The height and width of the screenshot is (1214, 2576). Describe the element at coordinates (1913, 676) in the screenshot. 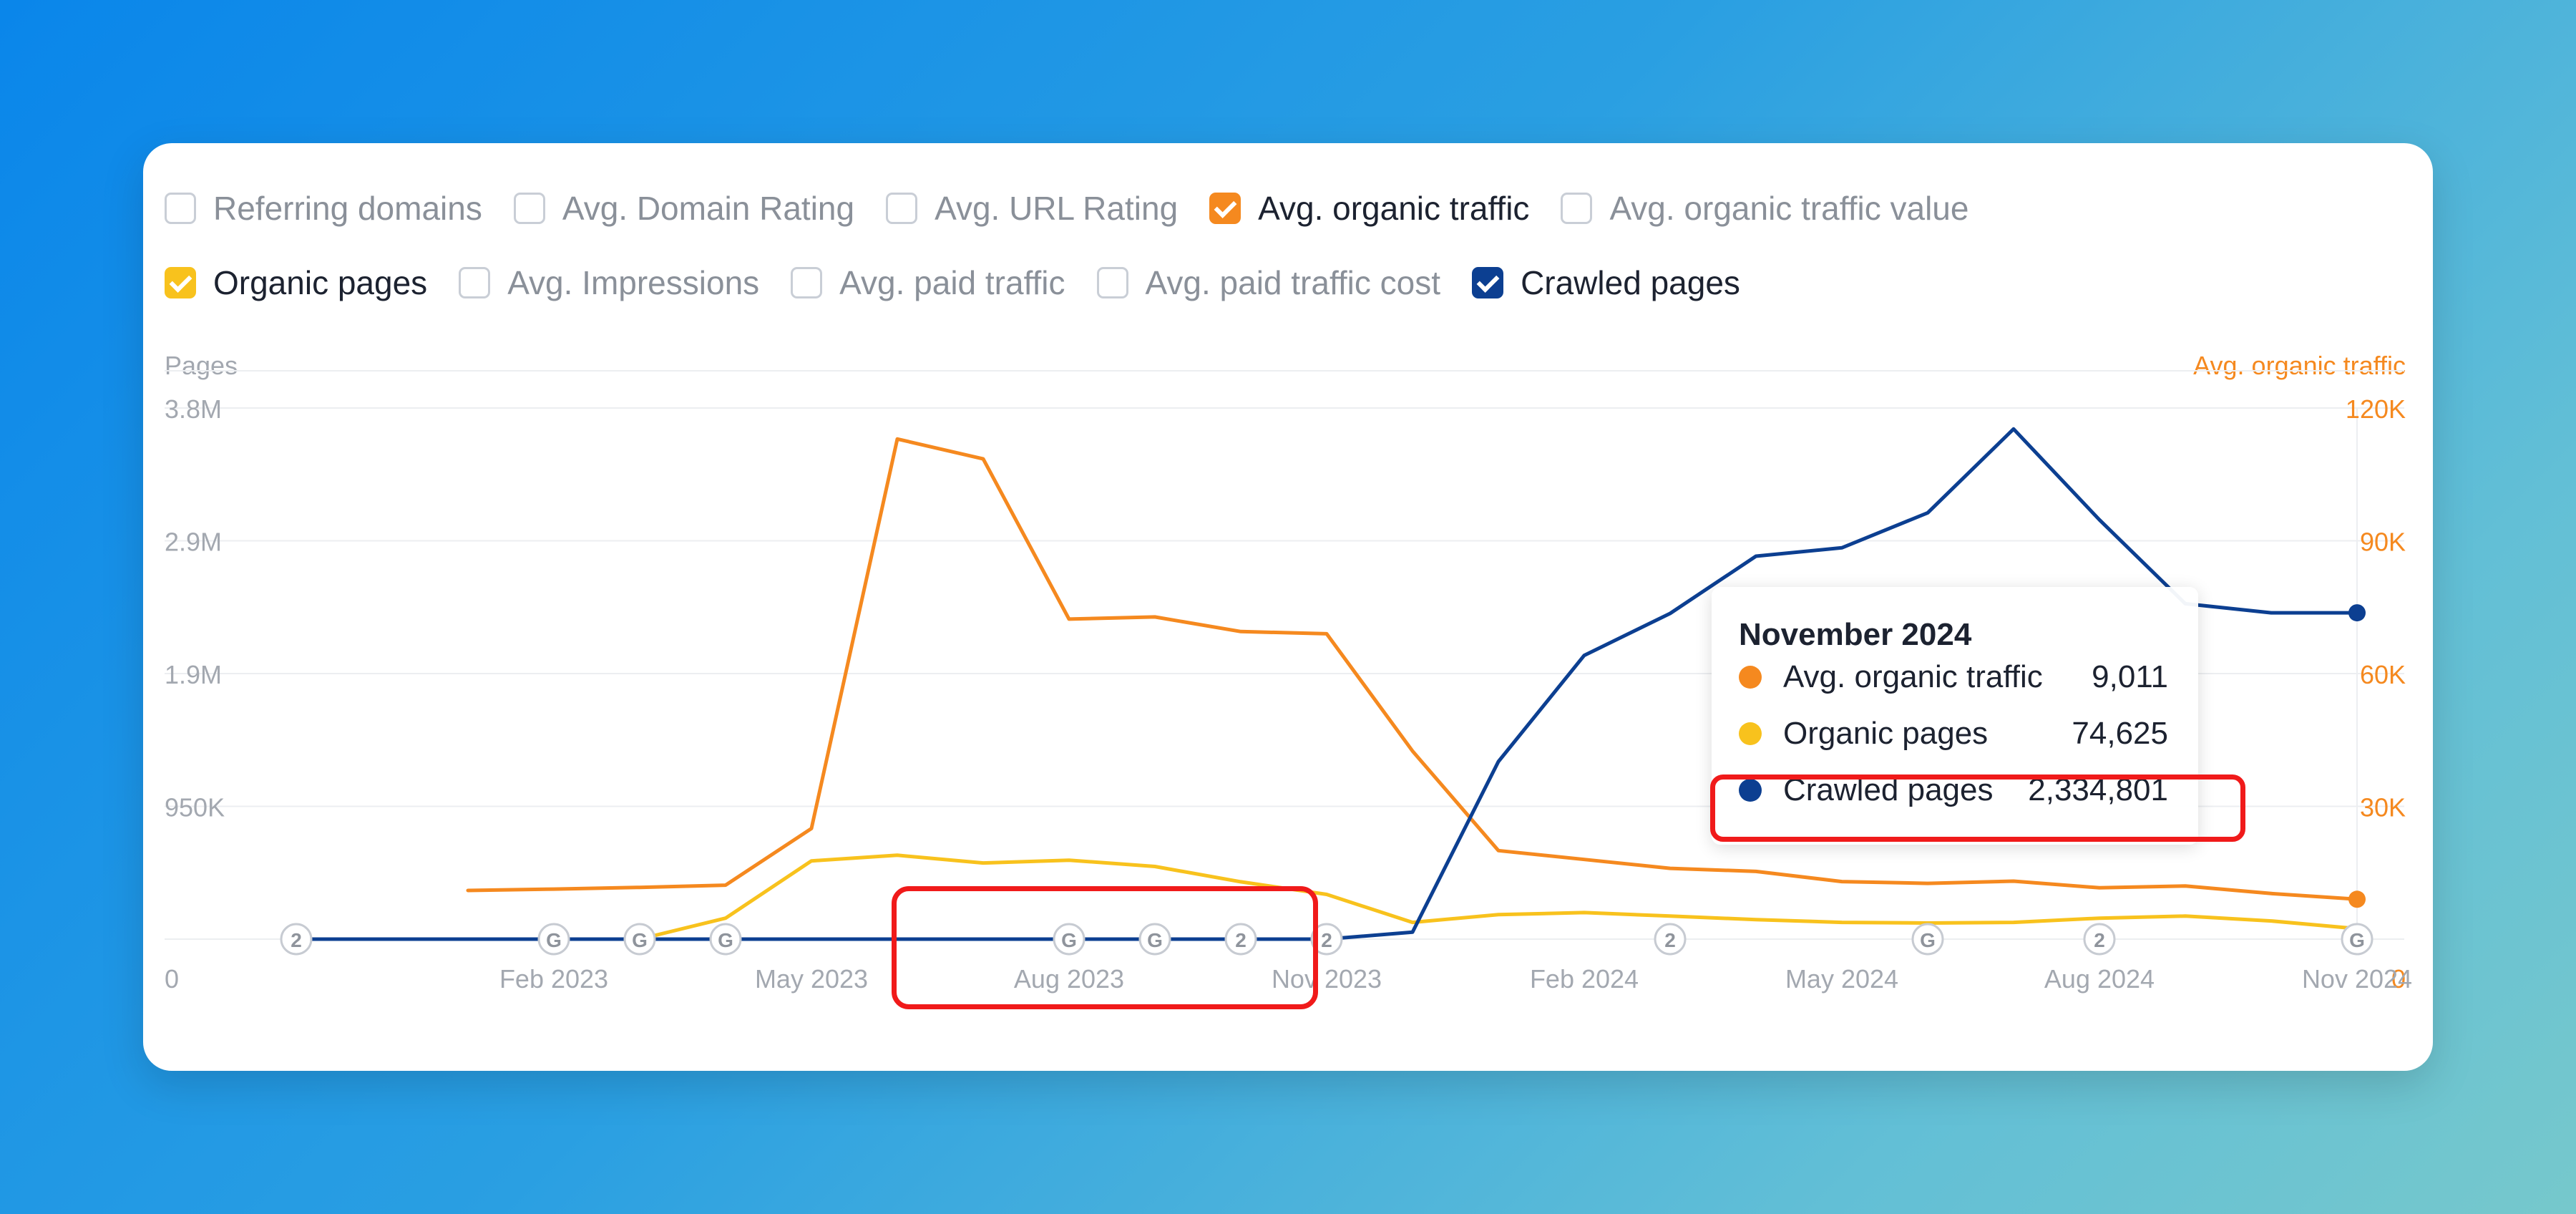

I see `tooltip-label: Avg. organic traffic` at that location.